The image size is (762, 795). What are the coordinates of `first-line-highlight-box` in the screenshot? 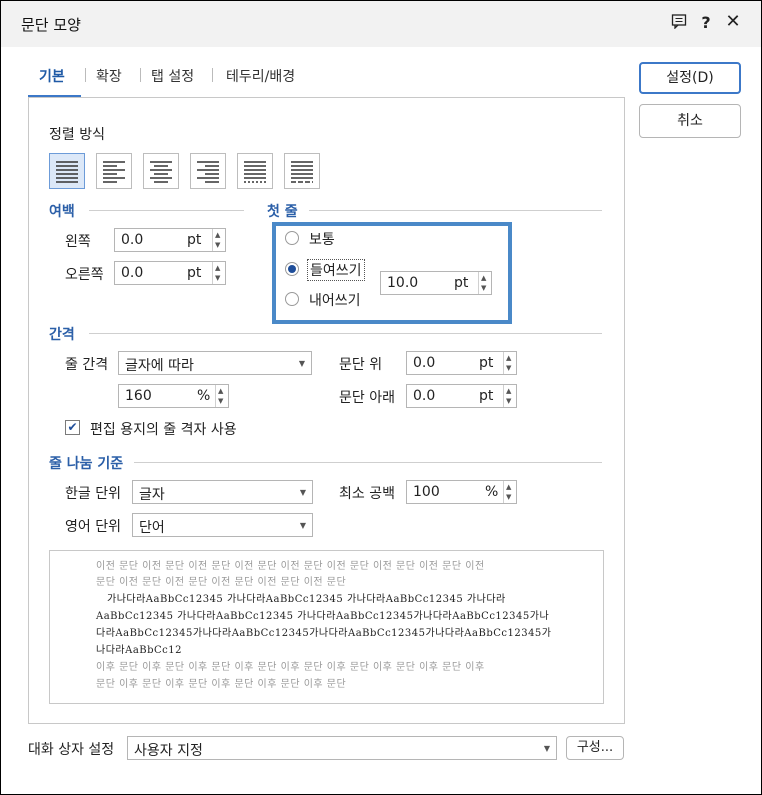 It's located at (392, 273).